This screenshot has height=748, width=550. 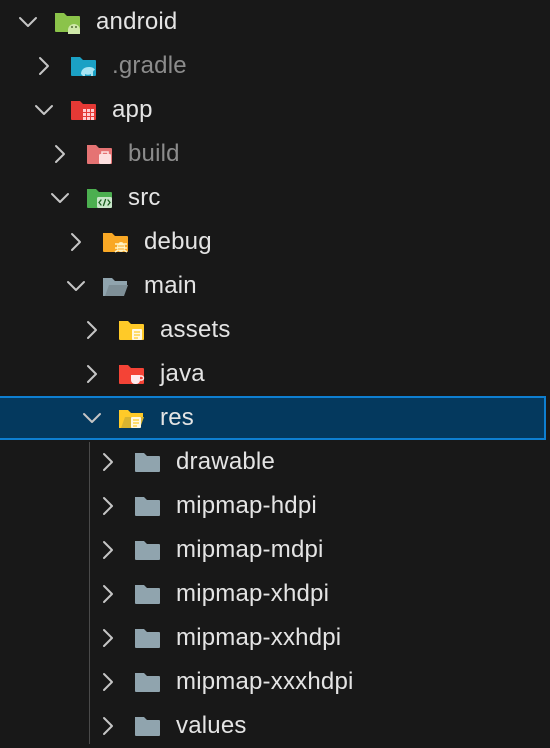 What do you see at coordinates (99, 154) in the screenshot?
I see `build-folder-icon` at bounding box center [99, 154].